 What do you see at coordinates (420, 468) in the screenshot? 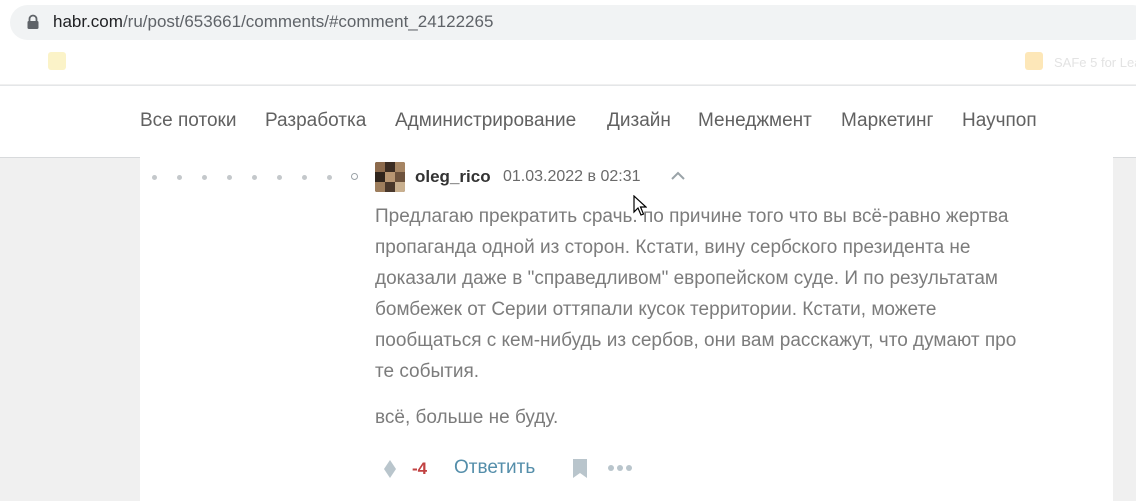
I see `comment-score: -4` at bounding box center [420, 468].